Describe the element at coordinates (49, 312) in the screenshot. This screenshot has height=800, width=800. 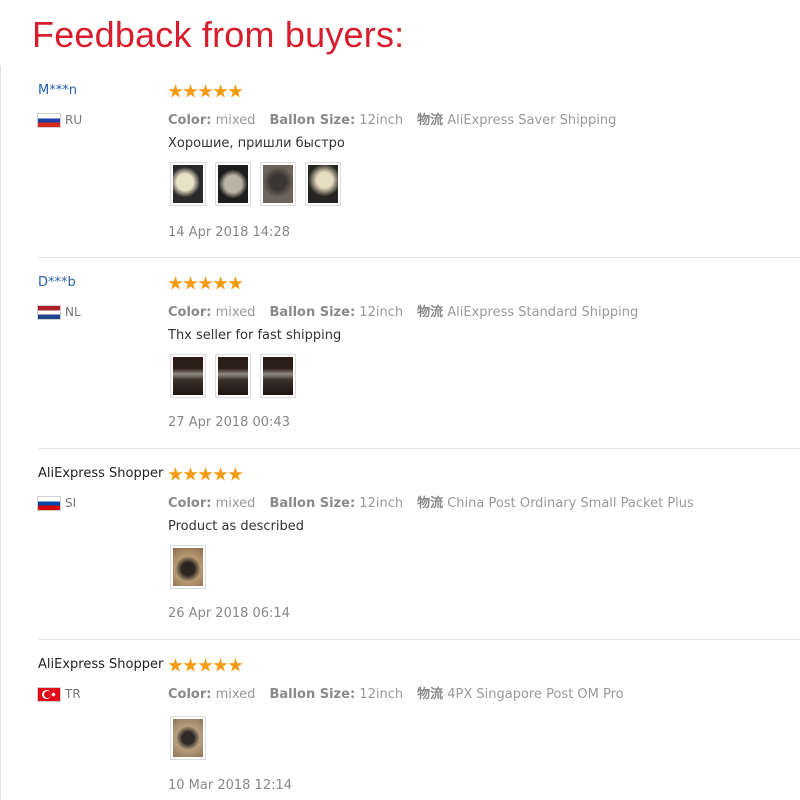
I see `netherlands-flag-icon` at that location.